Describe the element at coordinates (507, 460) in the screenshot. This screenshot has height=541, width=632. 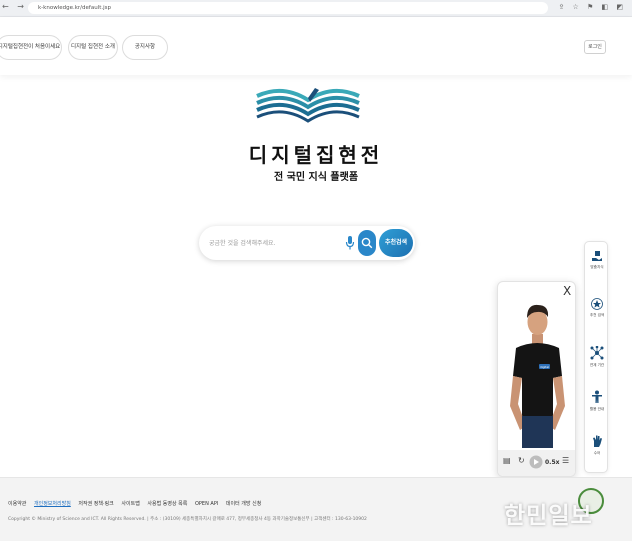
I see `subtitle-icon: ▤` at that location.